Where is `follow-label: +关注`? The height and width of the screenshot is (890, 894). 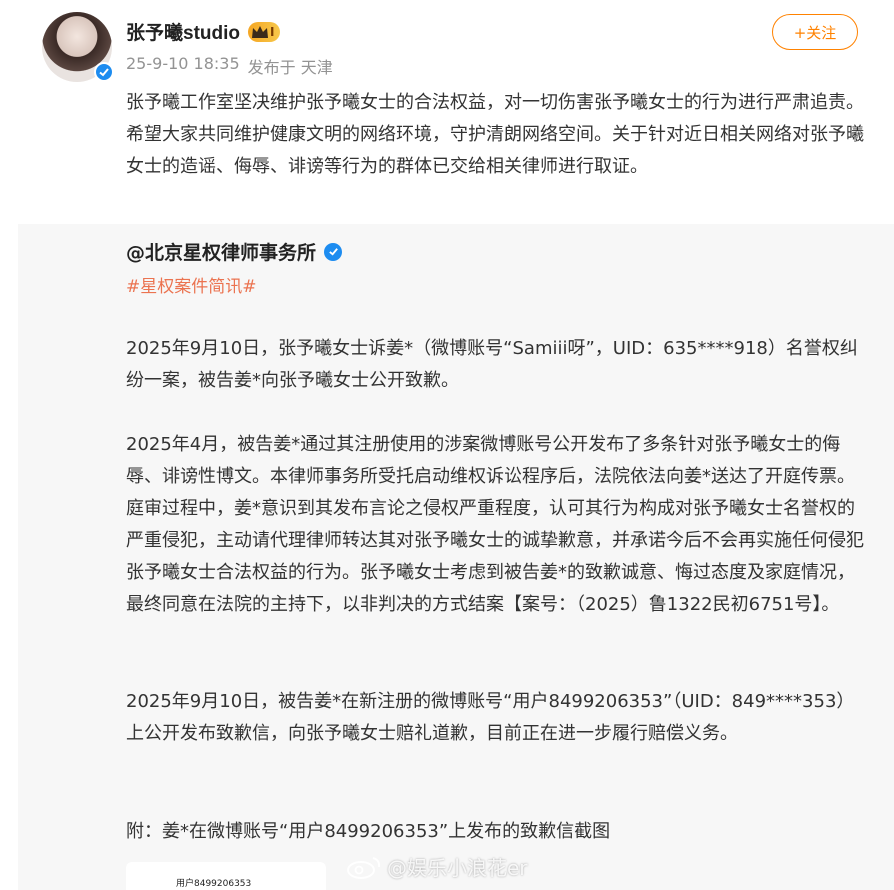
follow-label: +关注 is located at coordinates (815, 32).